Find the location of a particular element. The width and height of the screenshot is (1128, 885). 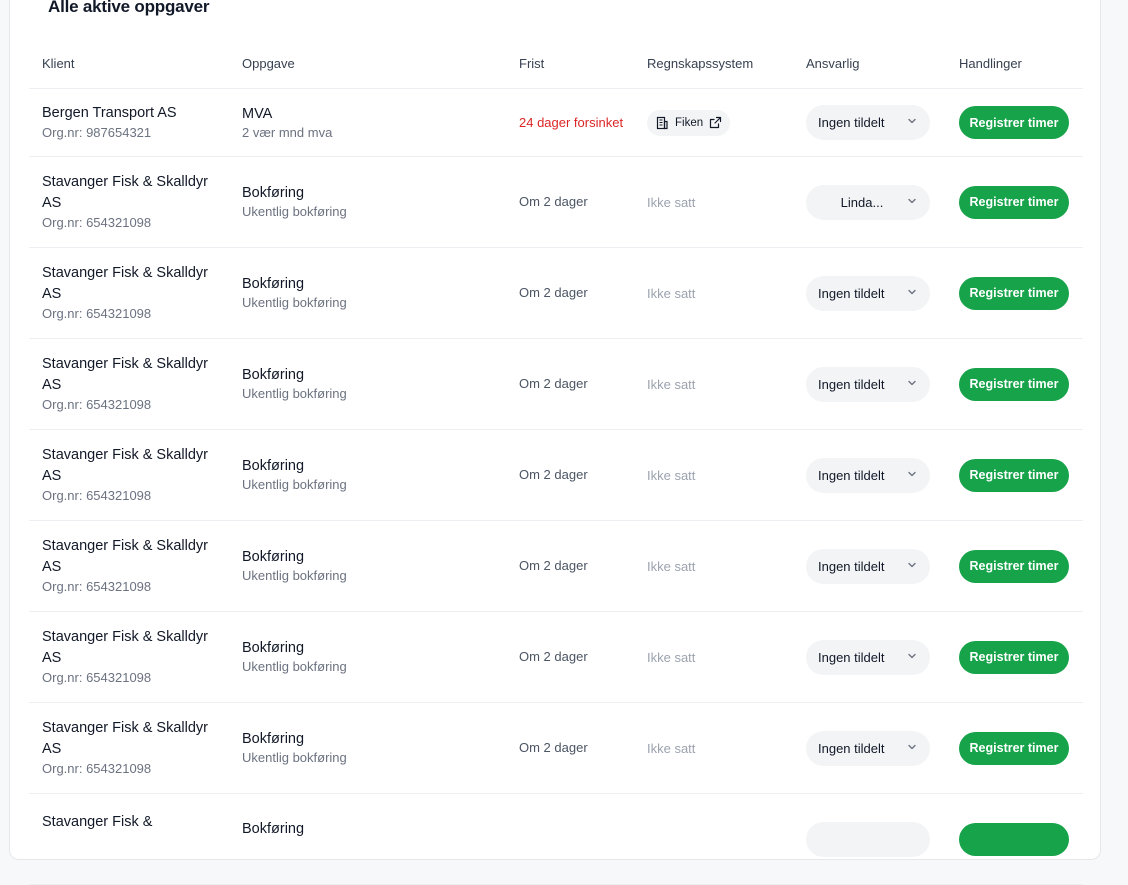

external-link-icon is located at coordinates (715, 122).